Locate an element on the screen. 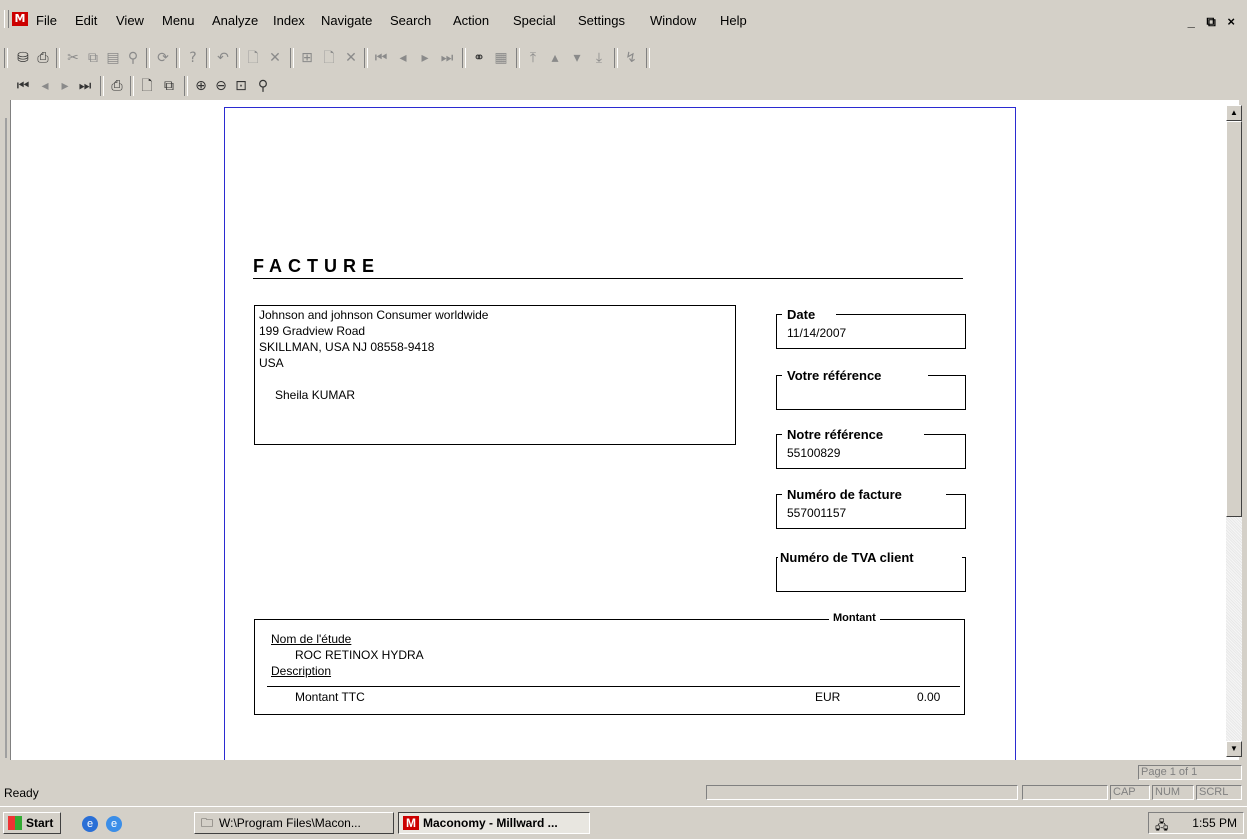 The height and width of the screenshot is (839, 1247). new-record-icon: 🗋 is located at coordinates (329, 58).